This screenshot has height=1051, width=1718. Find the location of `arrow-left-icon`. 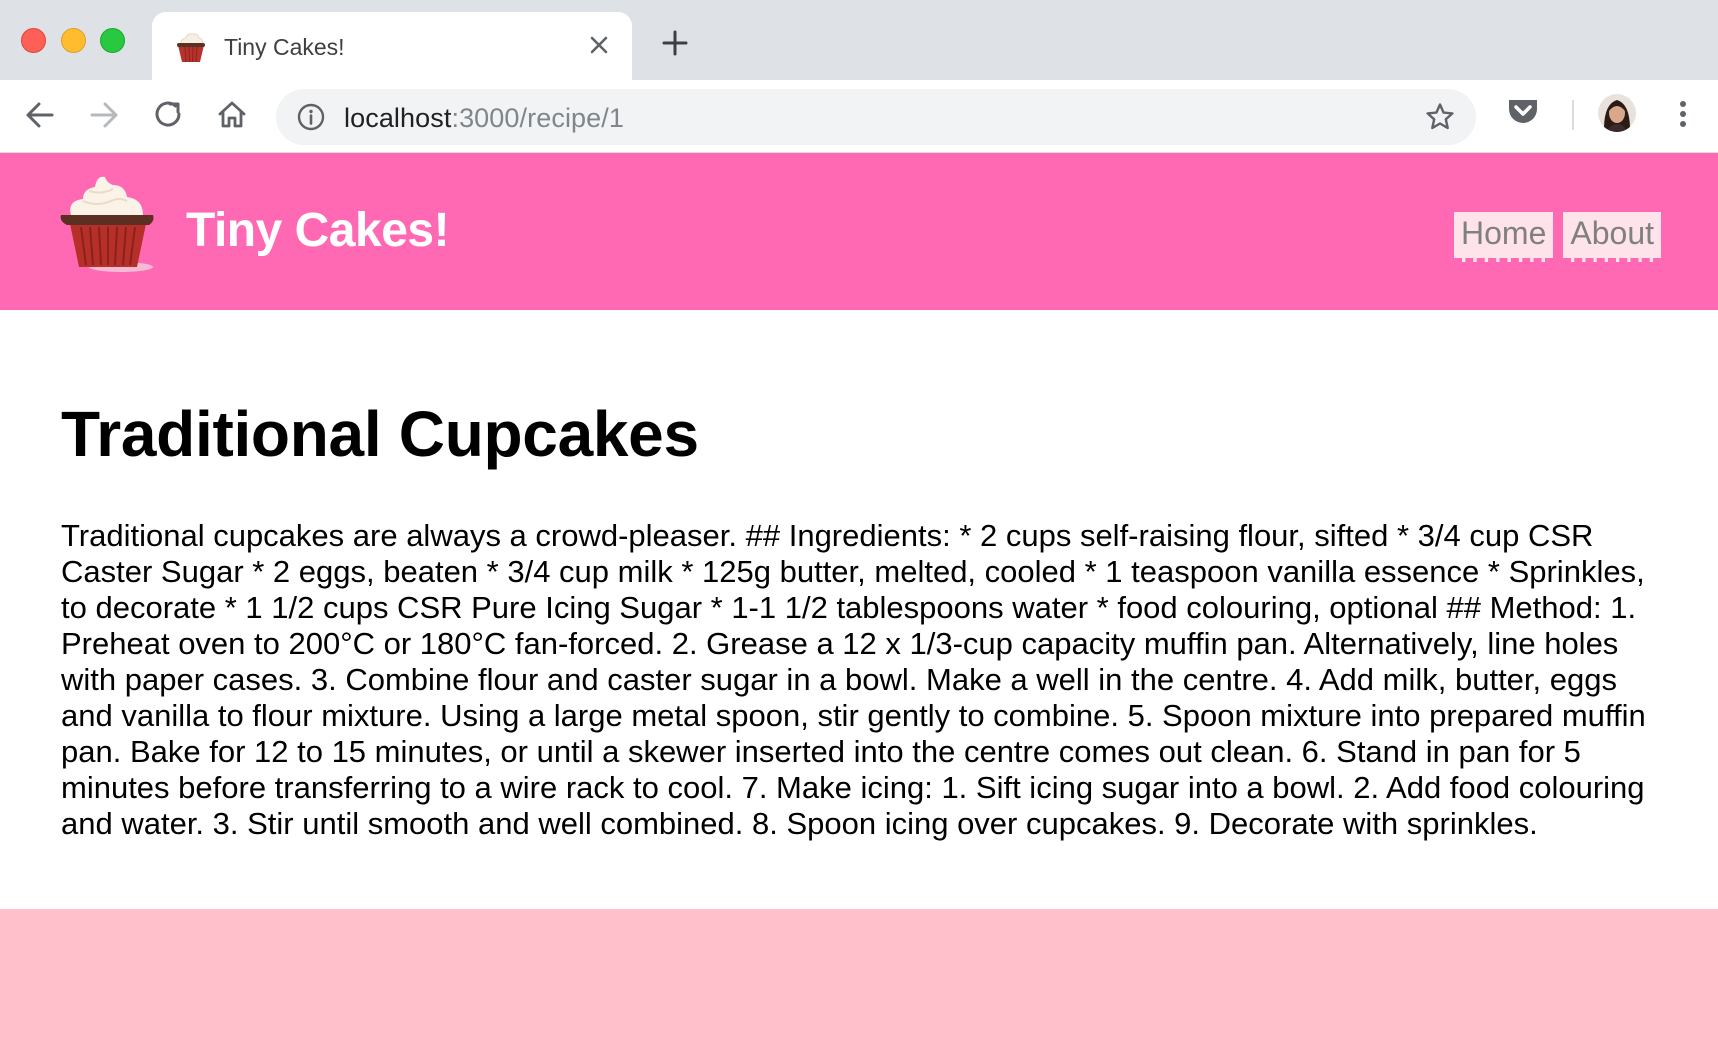

arrow-left-icon is located at coordinates (40, 115).